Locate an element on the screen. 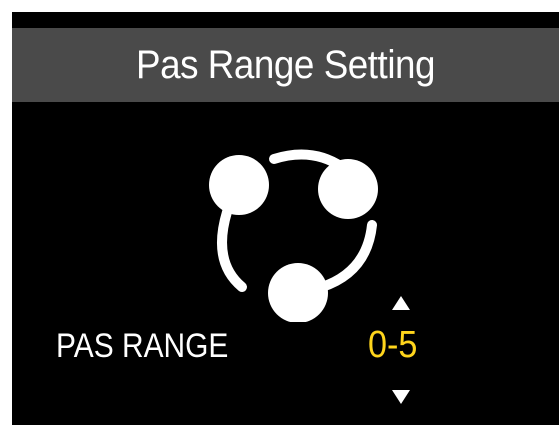  pas-range-label: PAS RANGE is located at coordinates (142, 346).